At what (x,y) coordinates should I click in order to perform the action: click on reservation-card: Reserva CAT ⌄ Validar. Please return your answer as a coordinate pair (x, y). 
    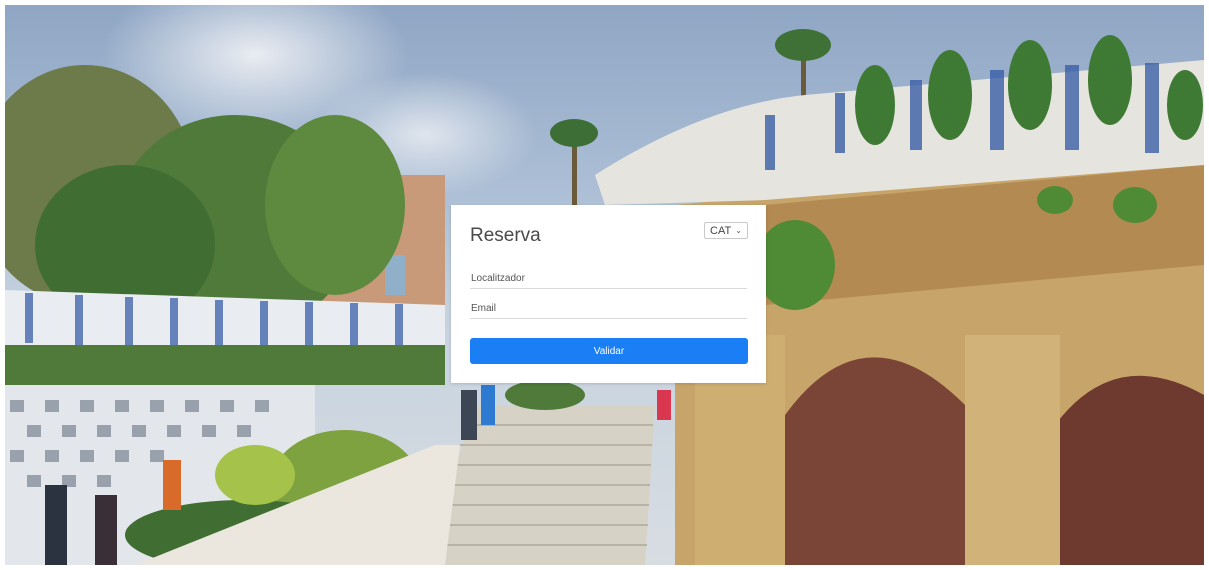
    Looking at the image, I should click on (608, 294).